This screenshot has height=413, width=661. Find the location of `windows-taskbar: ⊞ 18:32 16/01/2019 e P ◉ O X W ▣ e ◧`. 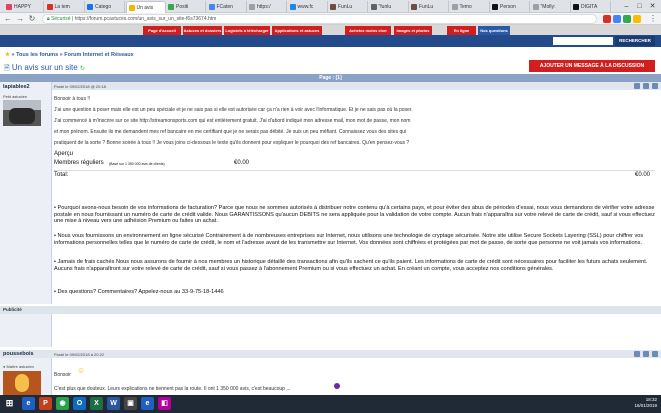

windows-taskbar: ⊞ 18:32 16/01/2019 e P ◉ O X W ▣ e ◧ is located at coordinates (330, 404).